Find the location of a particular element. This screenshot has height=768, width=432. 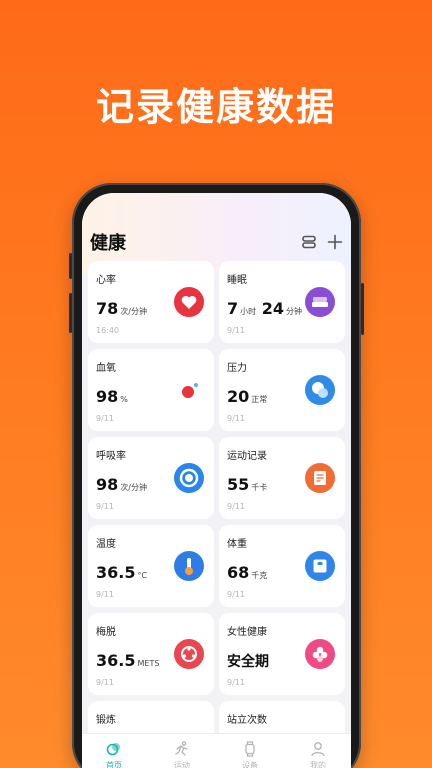

card-date: 16:40 is located at coordinates (108, 330).